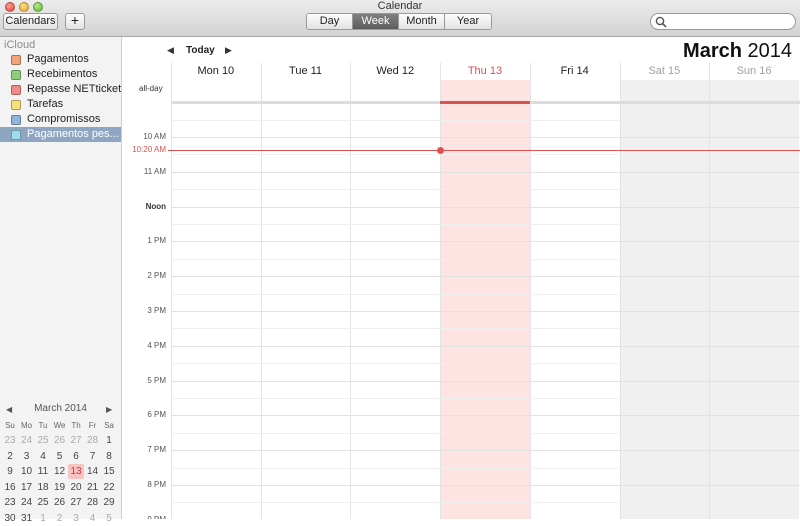  I want to click on next-week-icon: ▶, so click(228, 50).